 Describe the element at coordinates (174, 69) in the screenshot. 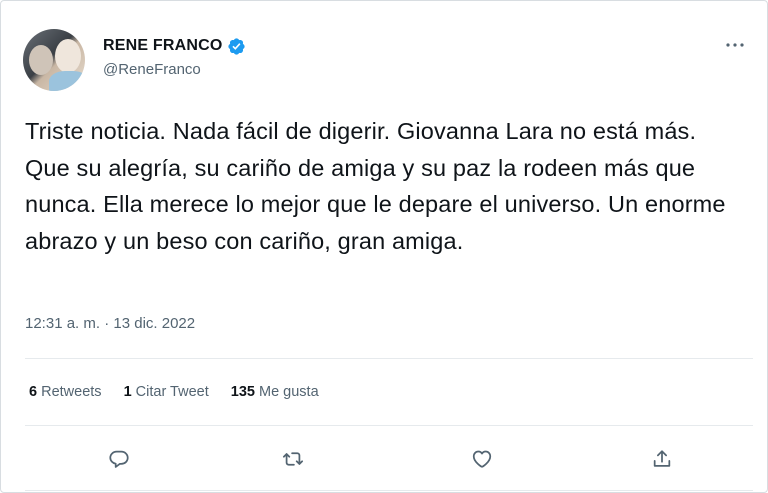

I see `author-handle: @ReneFranco` at that location.